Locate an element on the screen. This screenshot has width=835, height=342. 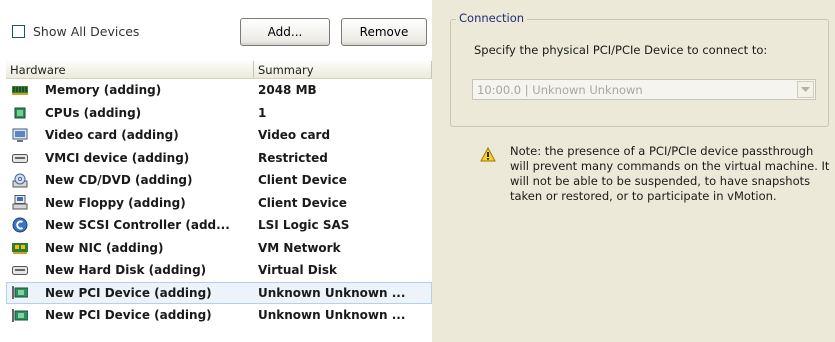
table-row: CPUs (adding) 1 is located at coordinates (219, 113).